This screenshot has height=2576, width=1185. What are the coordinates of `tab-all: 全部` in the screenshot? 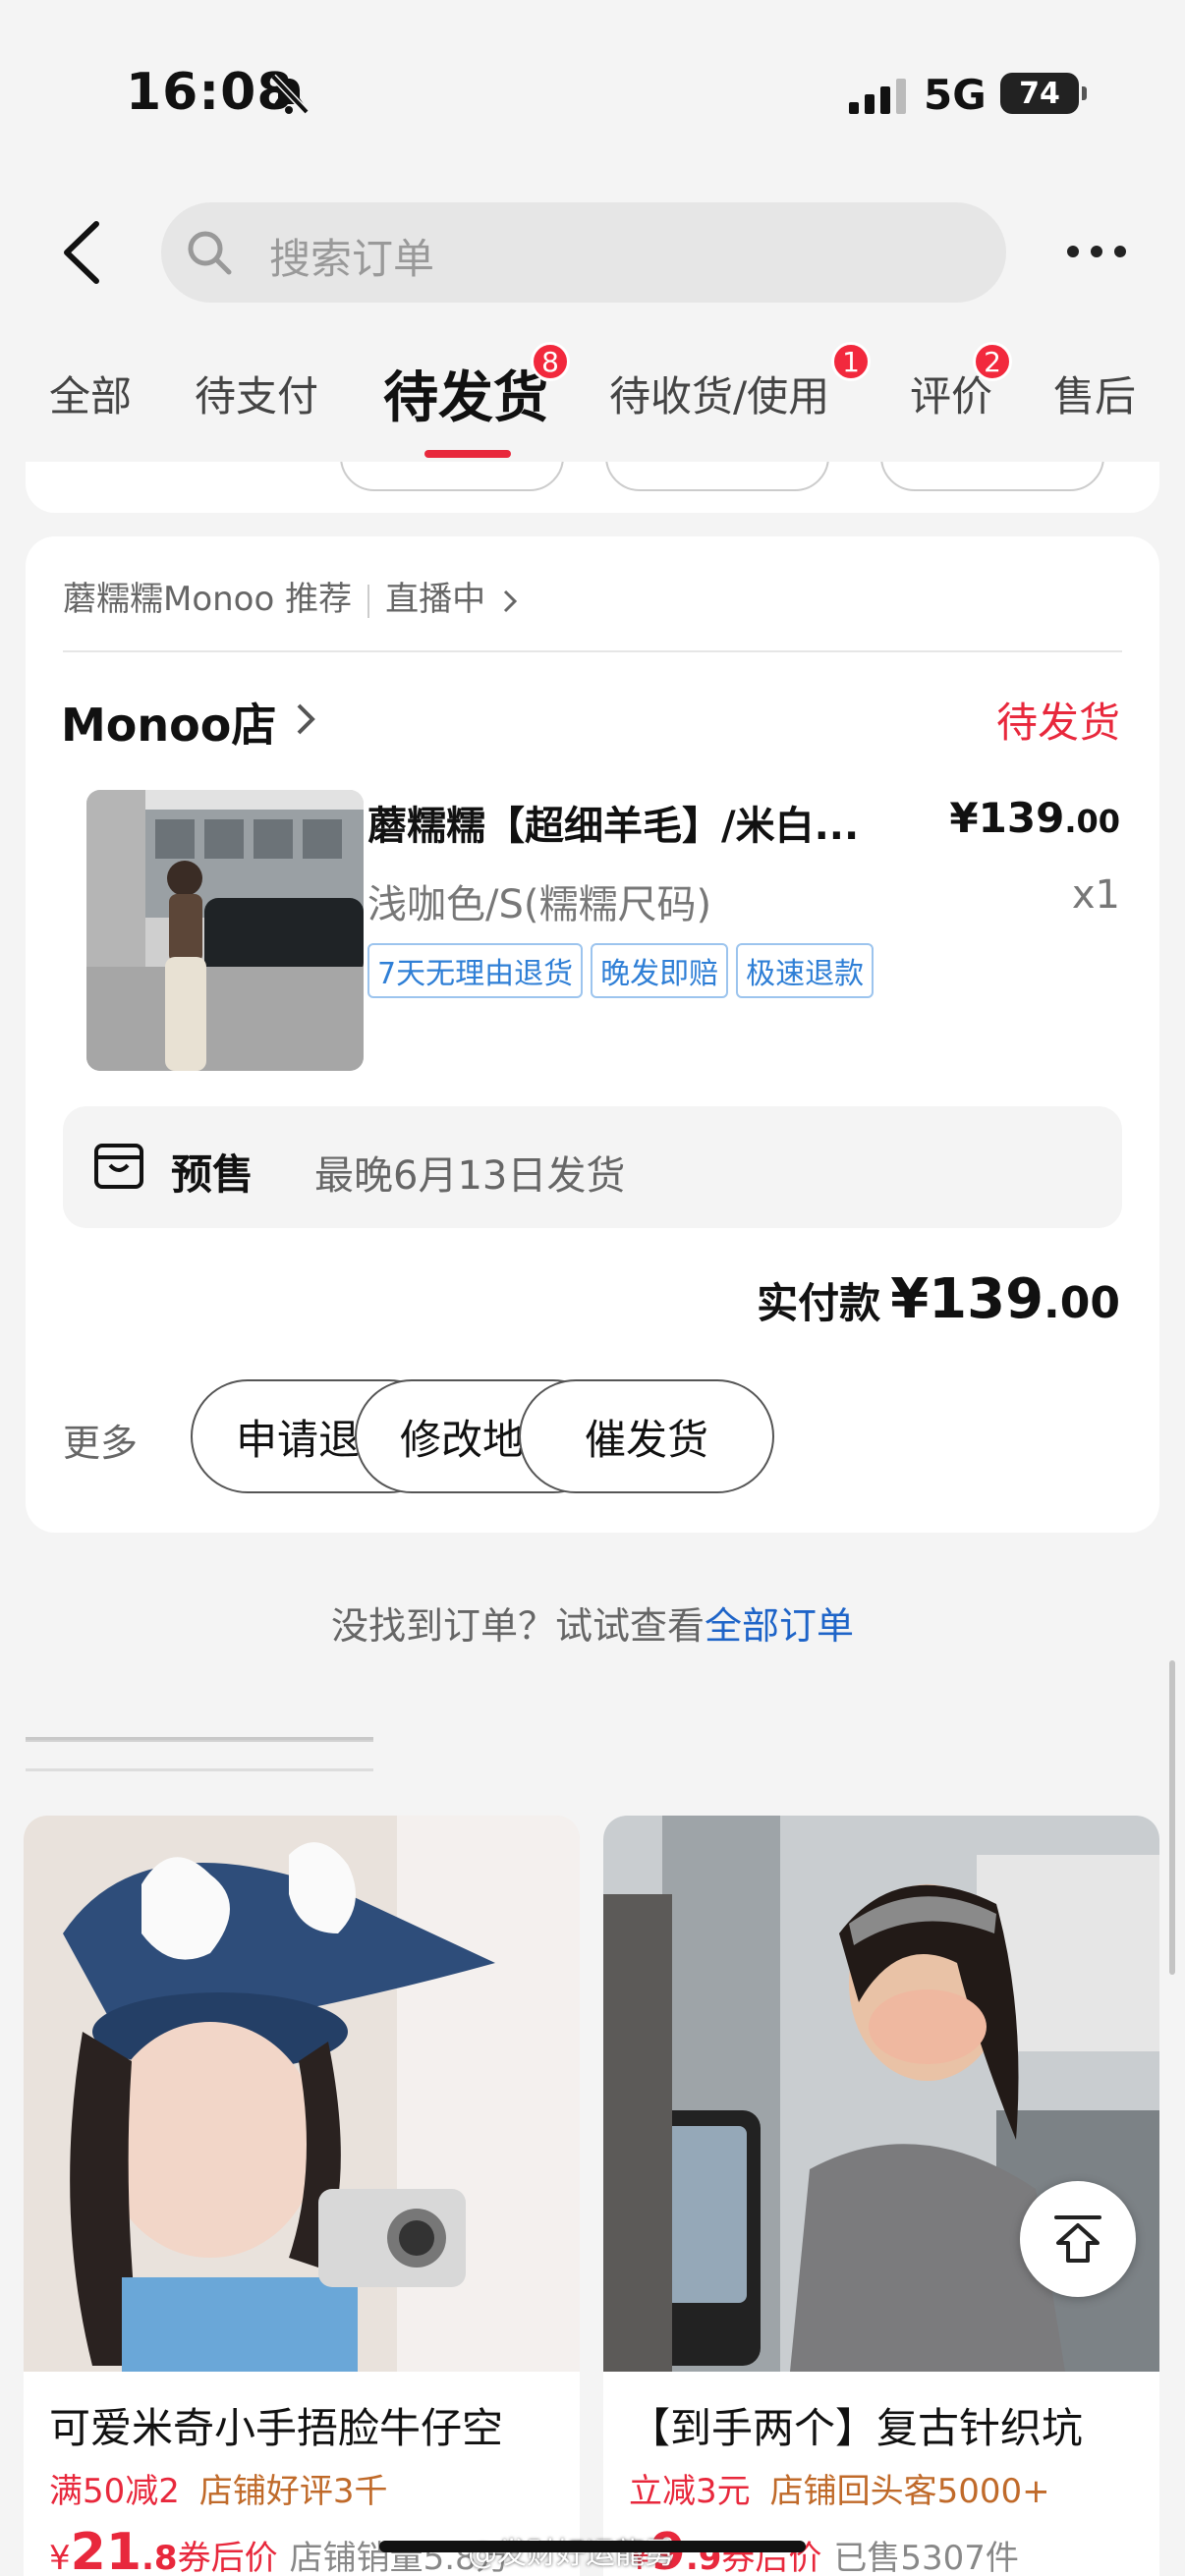 It's located at (91, 393).